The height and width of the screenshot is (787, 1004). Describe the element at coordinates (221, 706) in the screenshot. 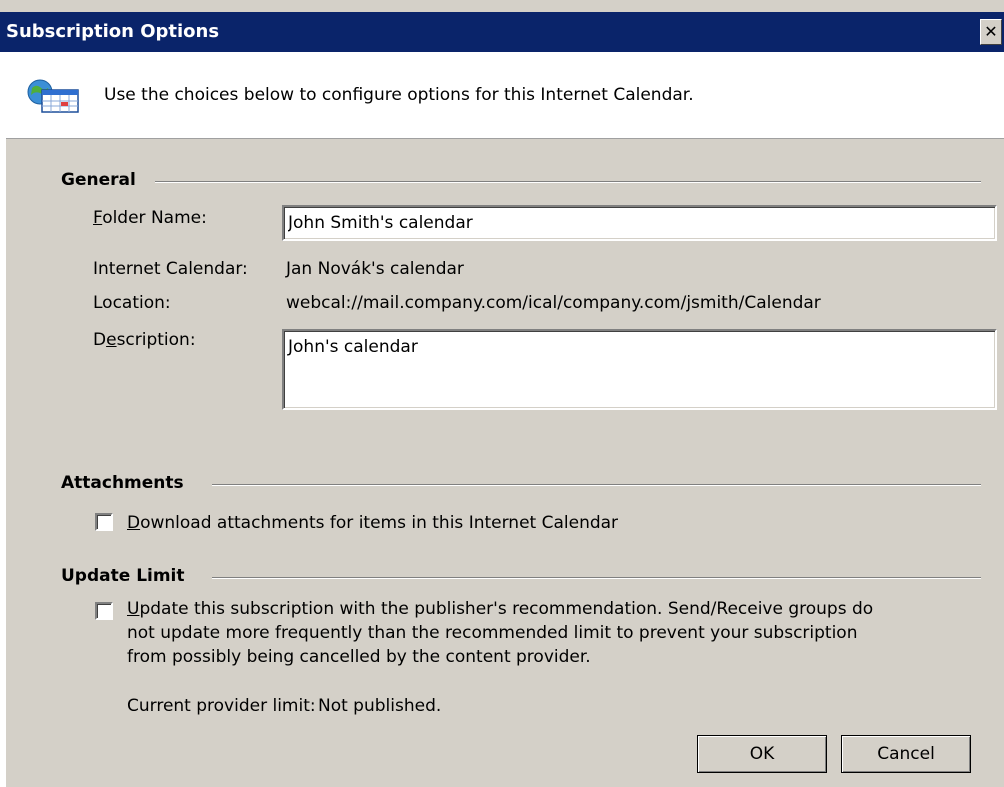

I see `provider-limit-label: Current provider limit:` at that location.